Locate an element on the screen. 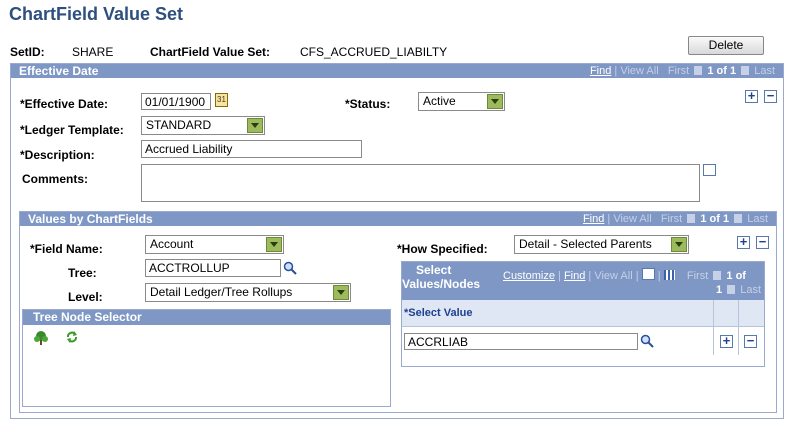 This screenshot has height=430, width=799. effective-view-all: View All is located at coordinates (639, 71).